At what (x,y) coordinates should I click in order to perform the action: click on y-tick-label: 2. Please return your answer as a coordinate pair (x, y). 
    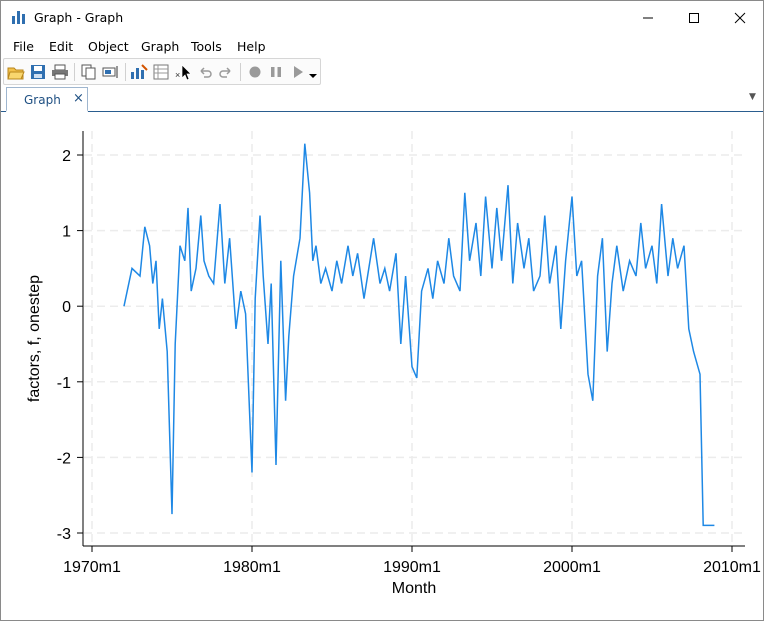
    Looking at the image, I should click on (66, 156).